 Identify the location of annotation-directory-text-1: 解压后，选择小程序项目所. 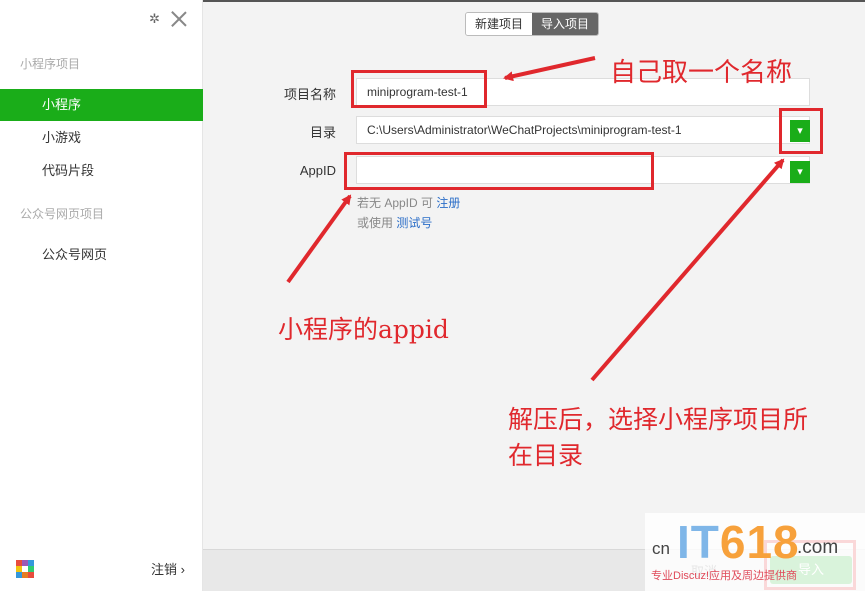
(658, 419).